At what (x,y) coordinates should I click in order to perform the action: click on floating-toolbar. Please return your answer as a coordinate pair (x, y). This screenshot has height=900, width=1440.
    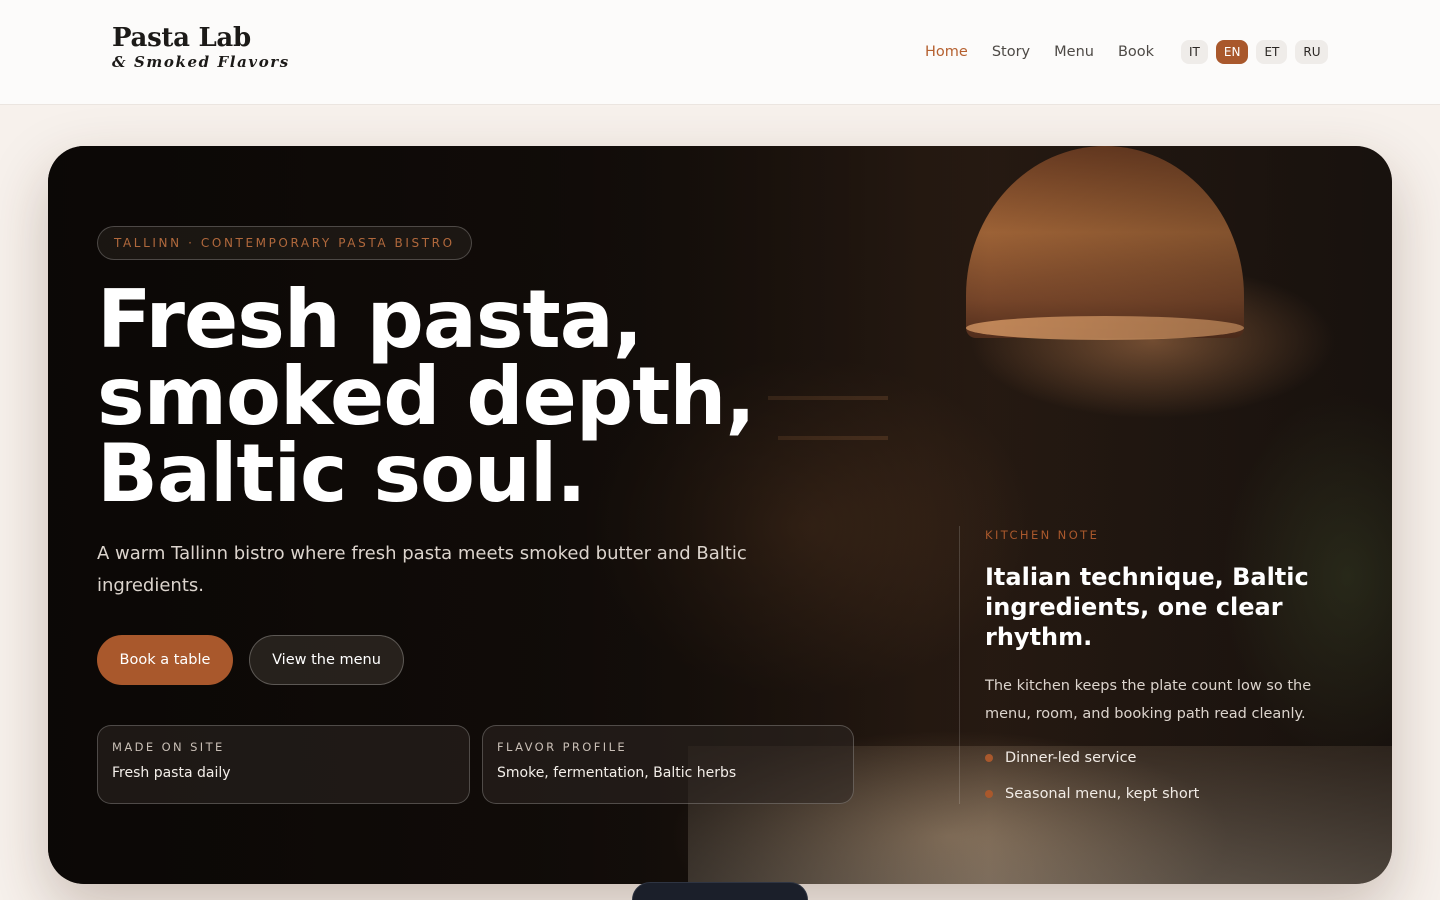
    Looking at the image, I should click on (720, 891).